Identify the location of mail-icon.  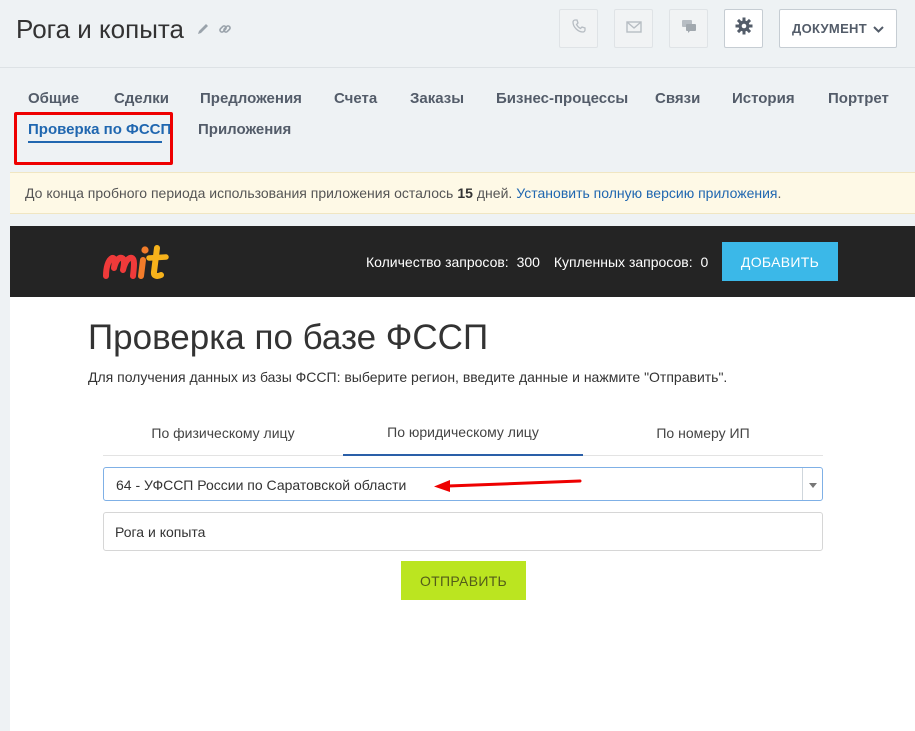
(633, 29).